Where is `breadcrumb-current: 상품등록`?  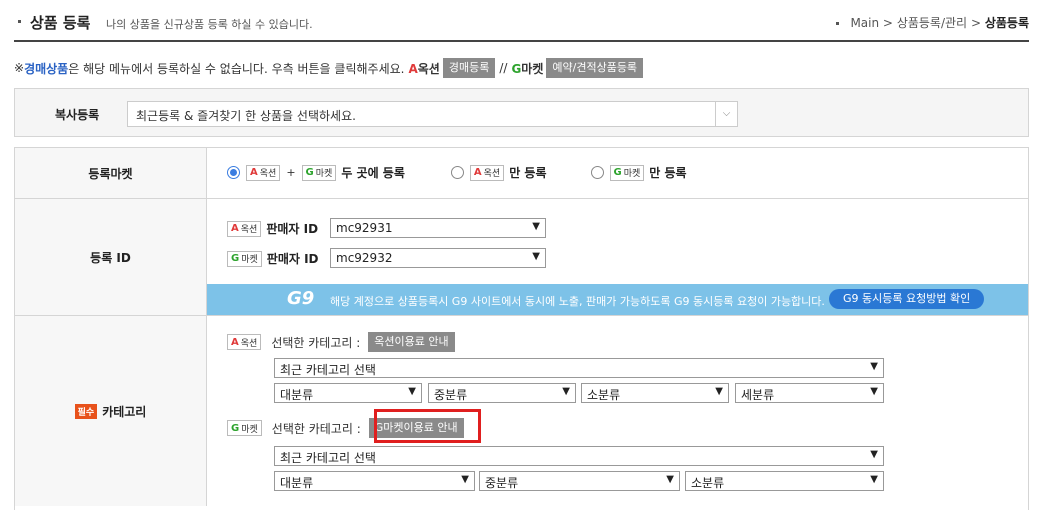
breadcrumb-current: 상품등록 is located at coordinates (1006, 23).